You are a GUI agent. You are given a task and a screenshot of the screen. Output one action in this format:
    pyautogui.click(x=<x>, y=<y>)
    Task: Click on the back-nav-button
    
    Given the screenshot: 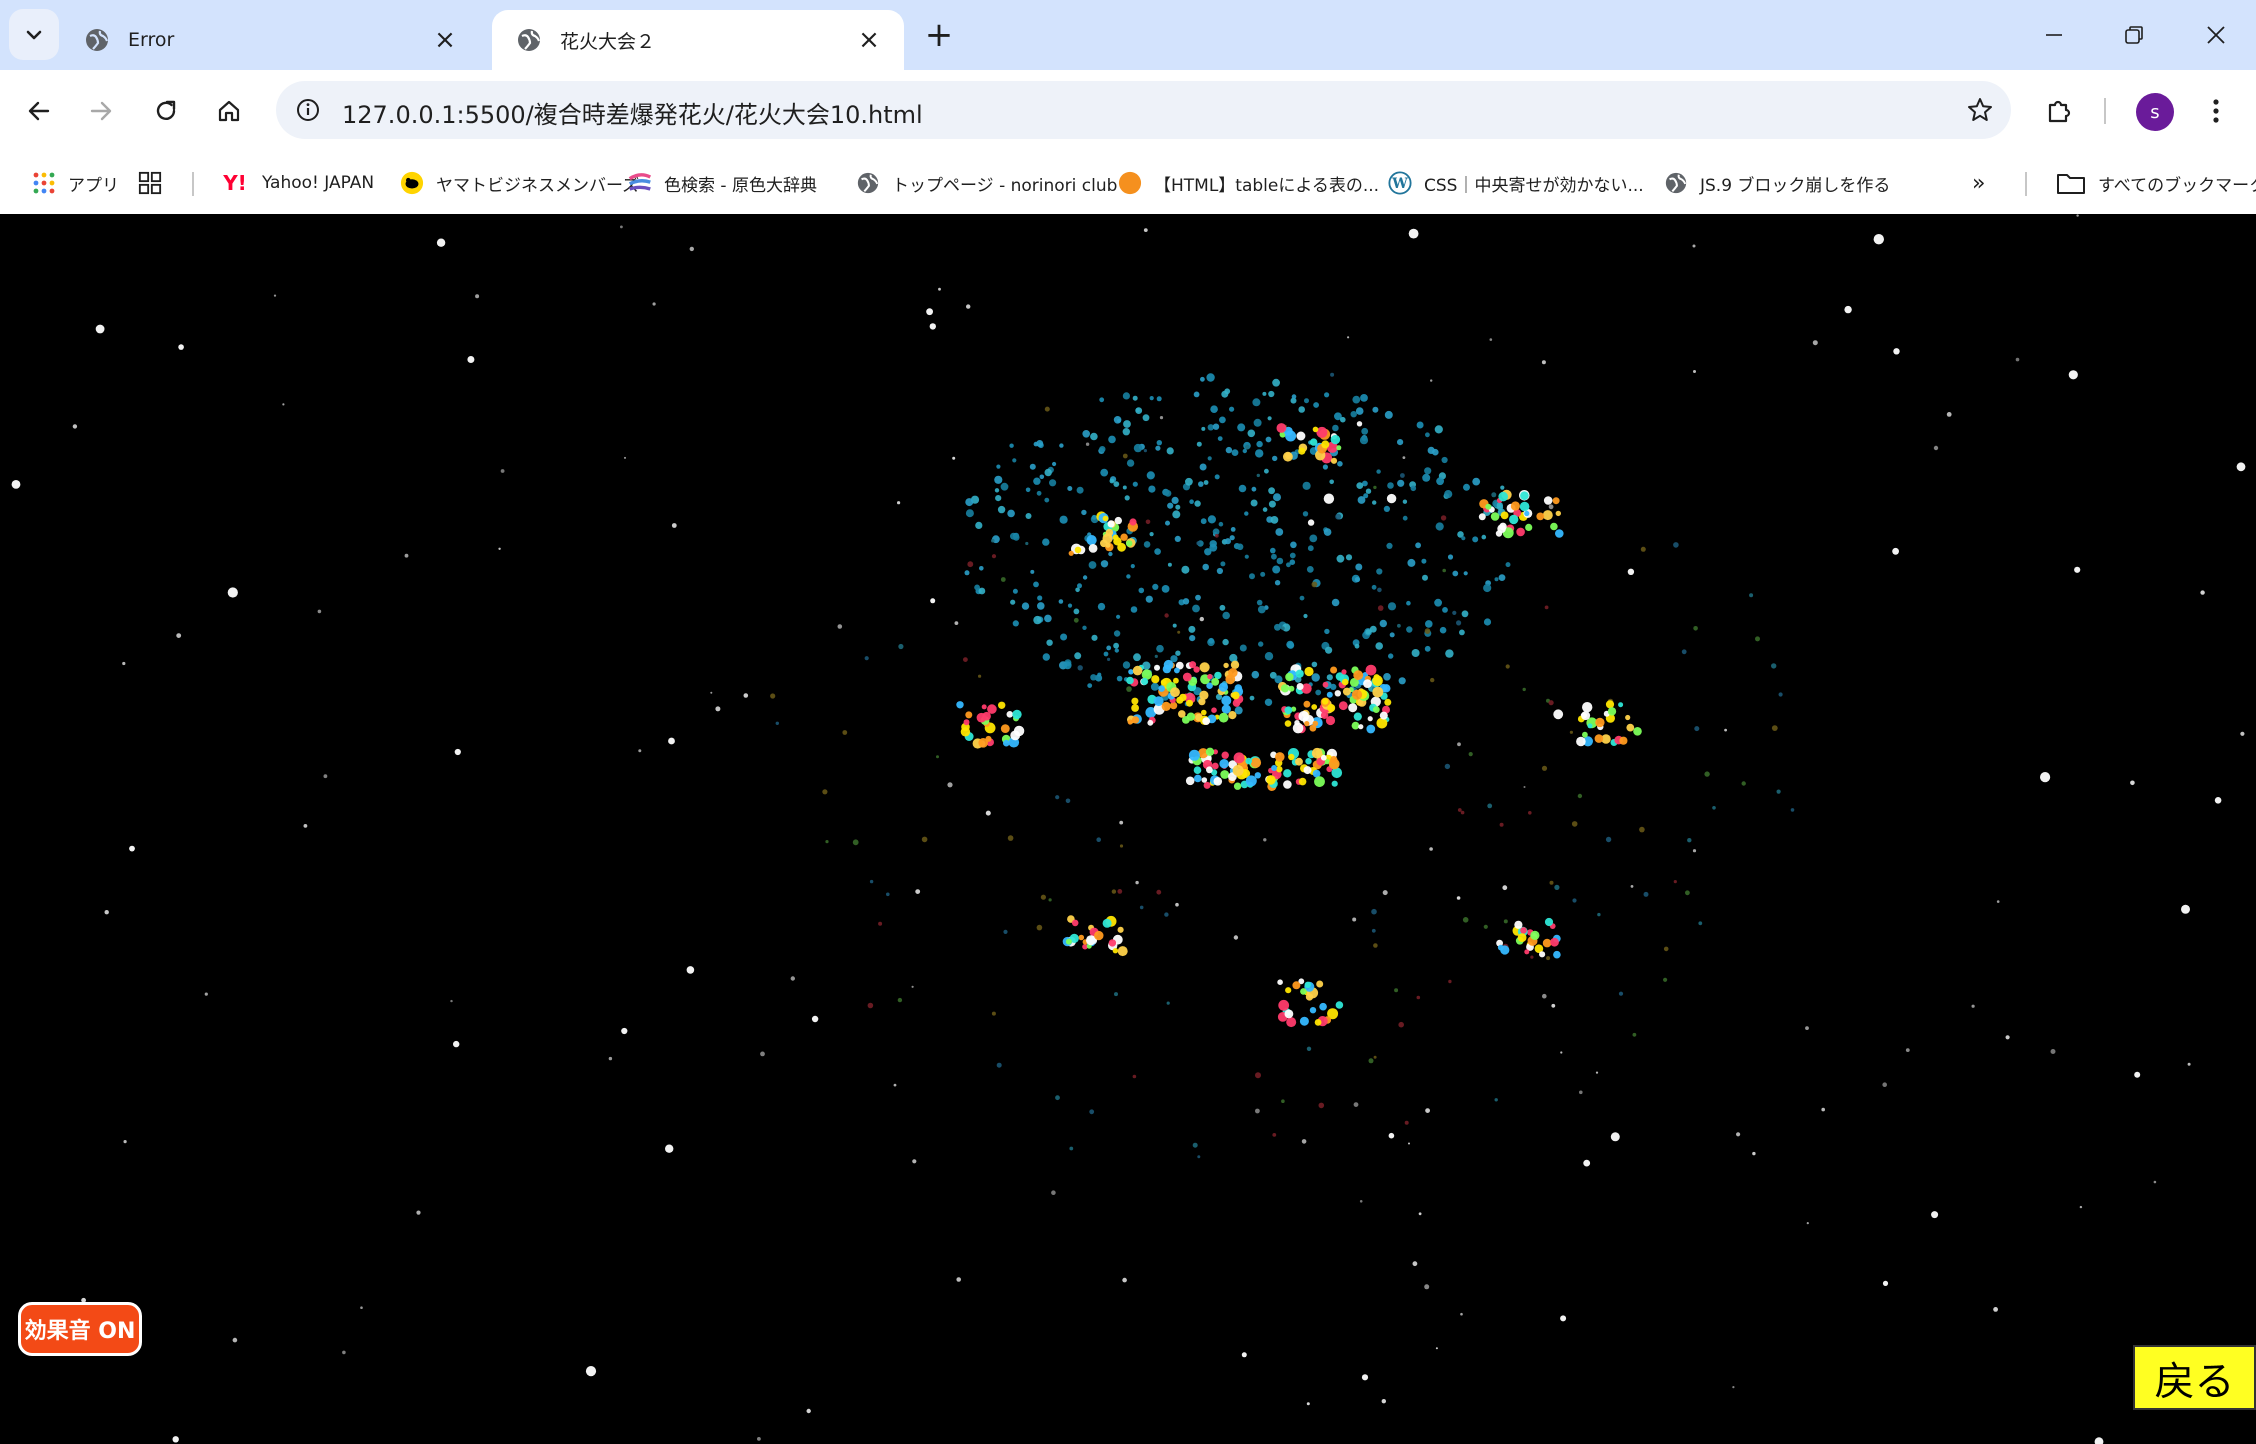 What is the action you would take?
    pyautogui.click(x=39, y=111)
    